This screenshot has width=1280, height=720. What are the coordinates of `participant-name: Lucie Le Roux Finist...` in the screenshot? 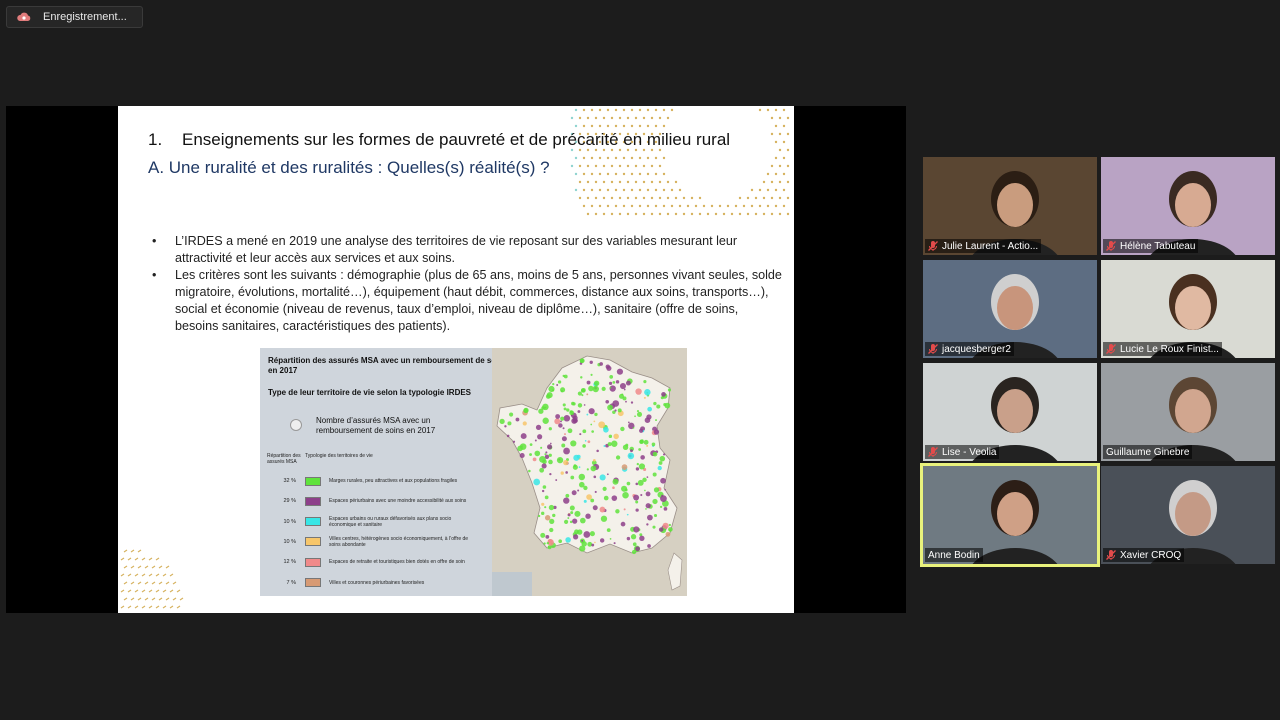 It's located at (1169, 349).